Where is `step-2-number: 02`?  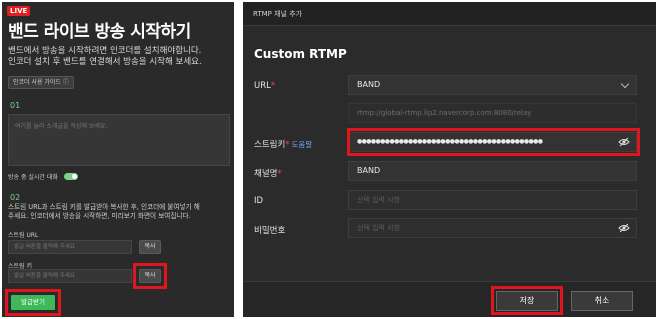
step-2-number: 02 is located at coordinates (15, 197).